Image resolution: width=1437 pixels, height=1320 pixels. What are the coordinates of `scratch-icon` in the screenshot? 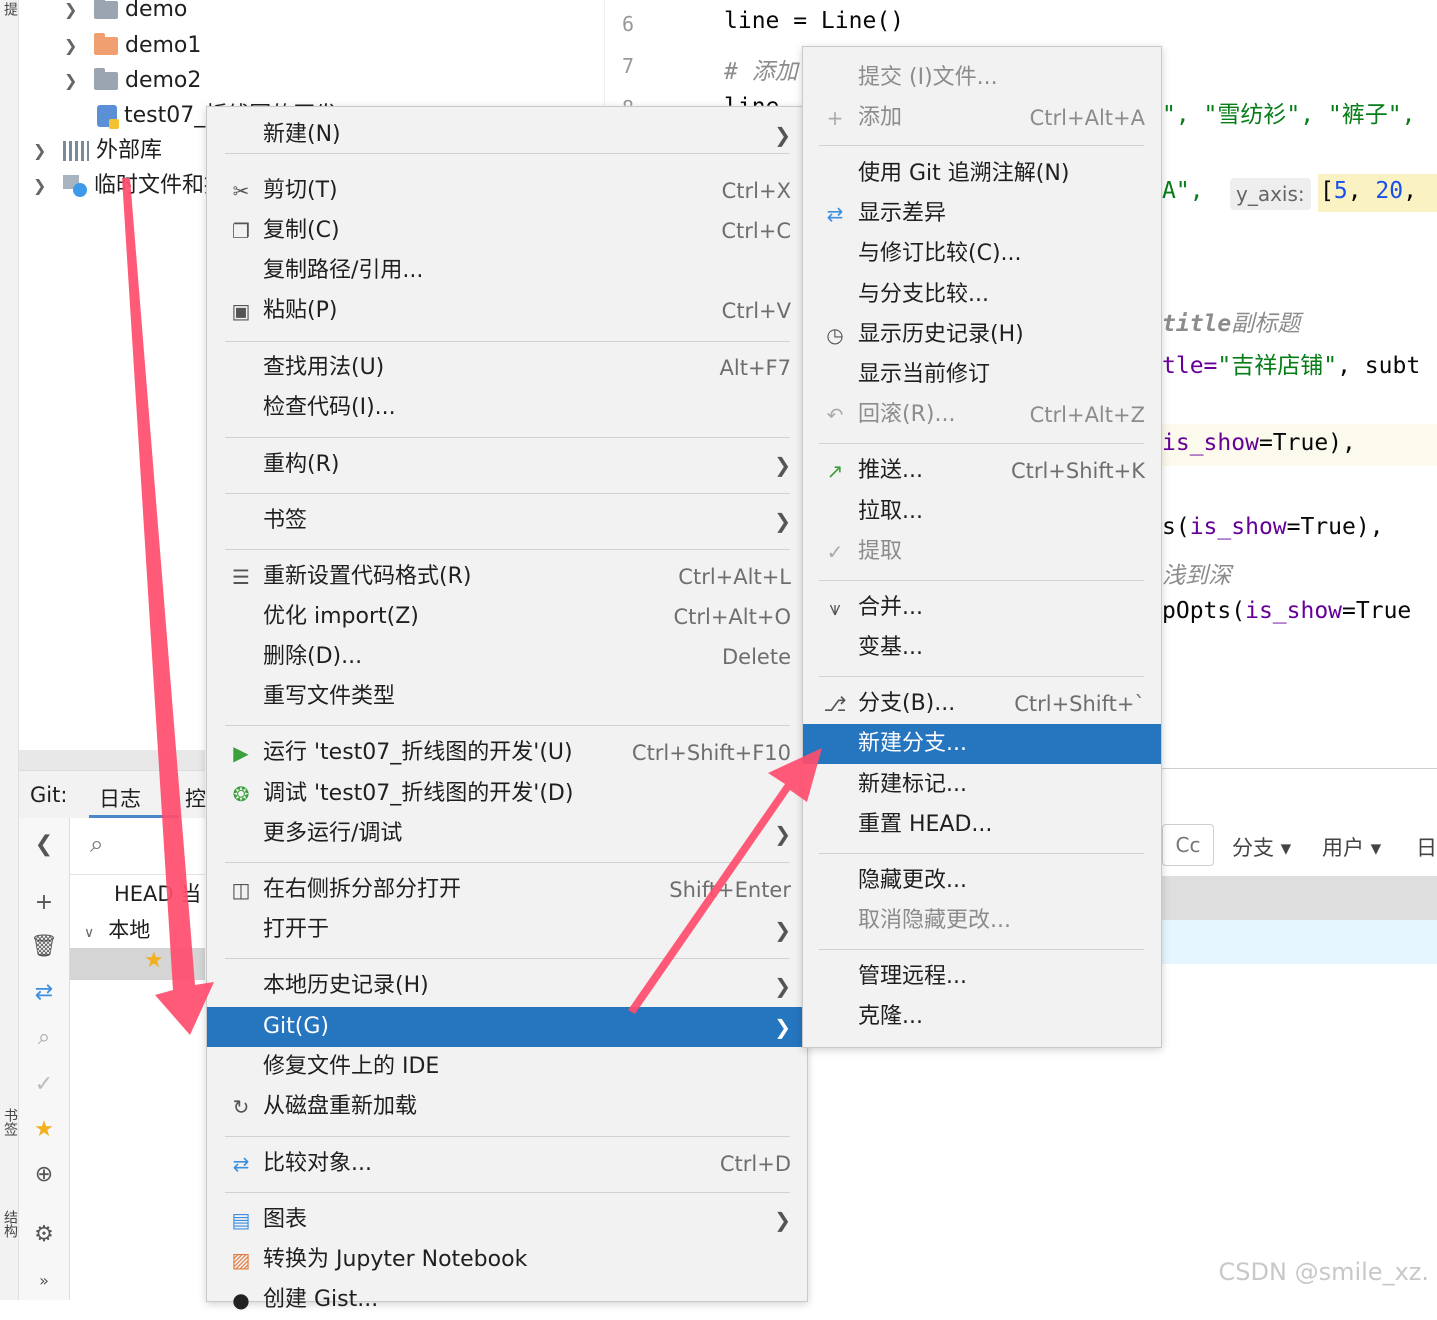 It's located at (75, 186).